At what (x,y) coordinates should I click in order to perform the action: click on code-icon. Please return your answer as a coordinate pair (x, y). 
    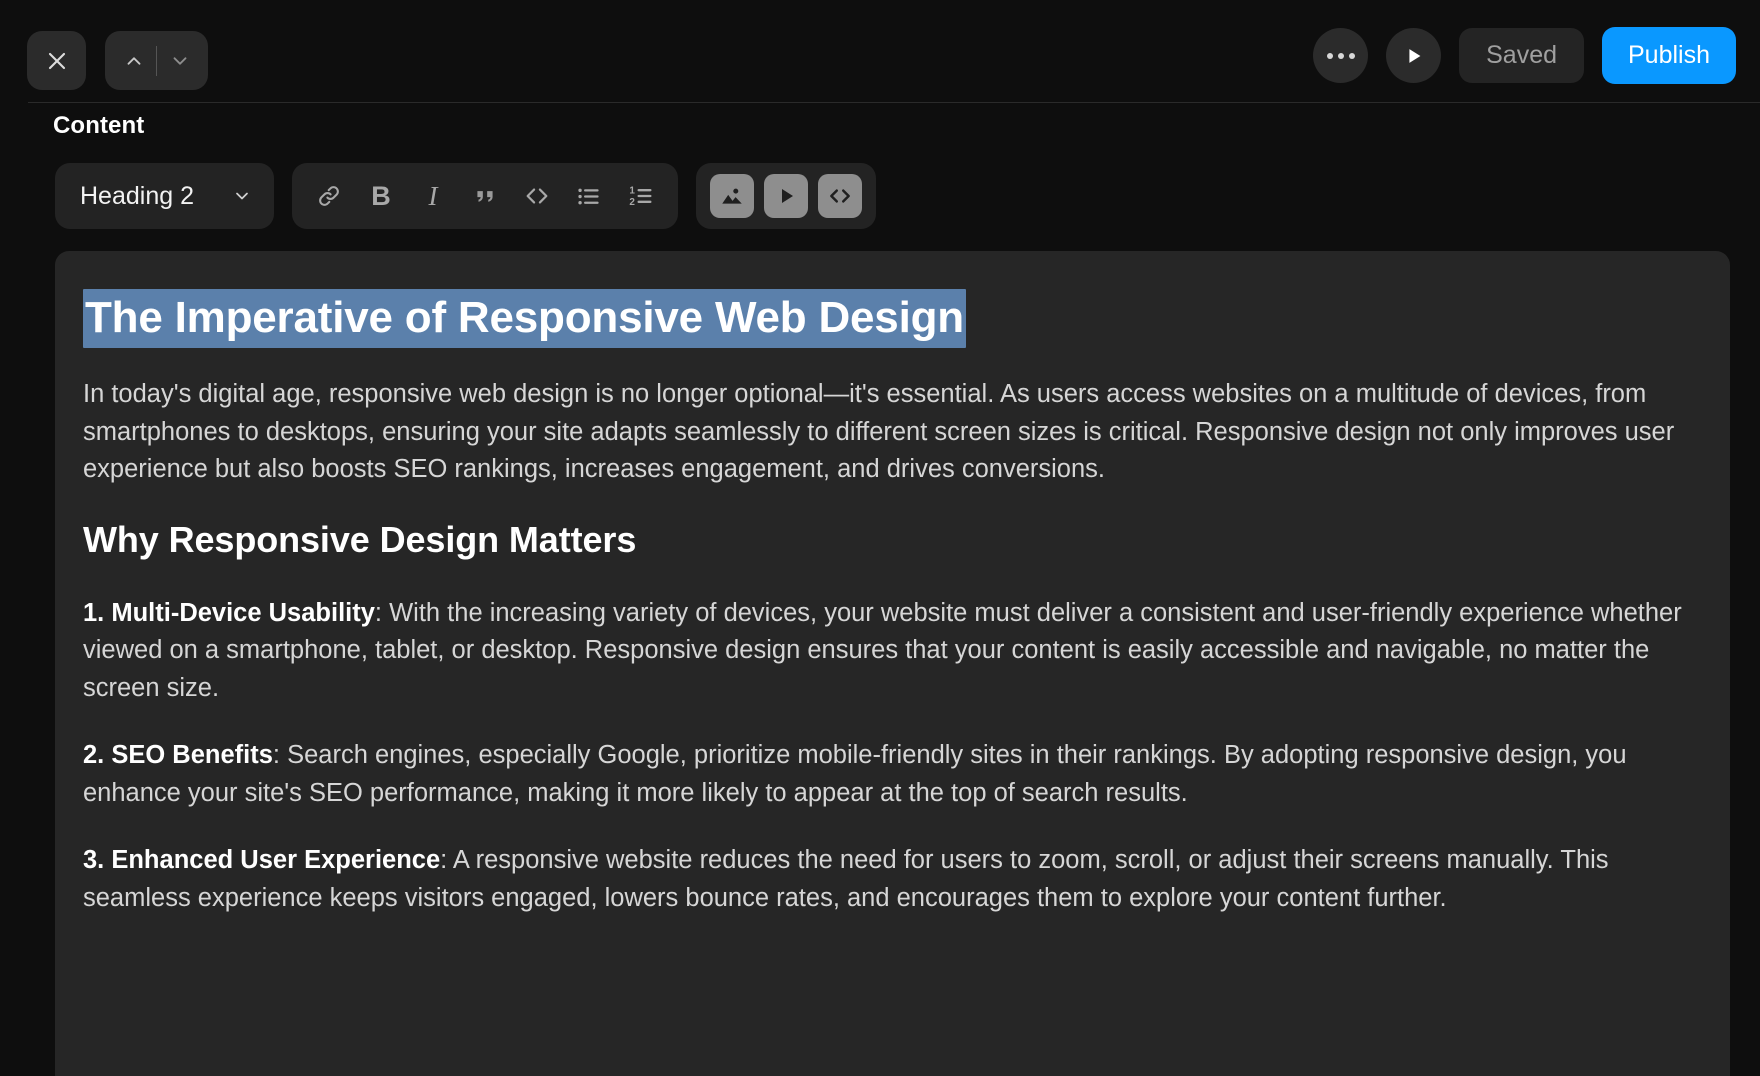
    Looking at the image, I should click on (537, 196).